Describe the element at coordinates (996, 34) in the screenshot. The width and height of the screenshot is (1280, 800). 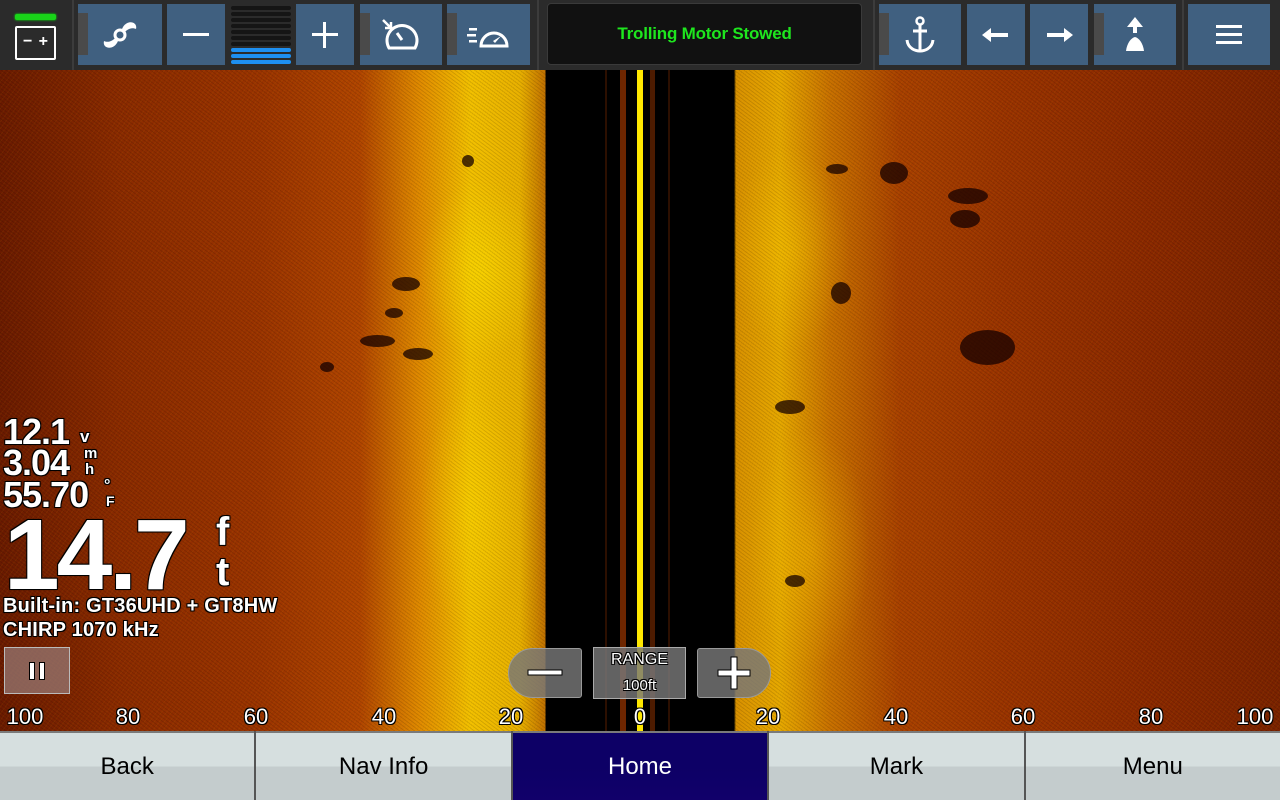
I see `jog-left-button` at that location.